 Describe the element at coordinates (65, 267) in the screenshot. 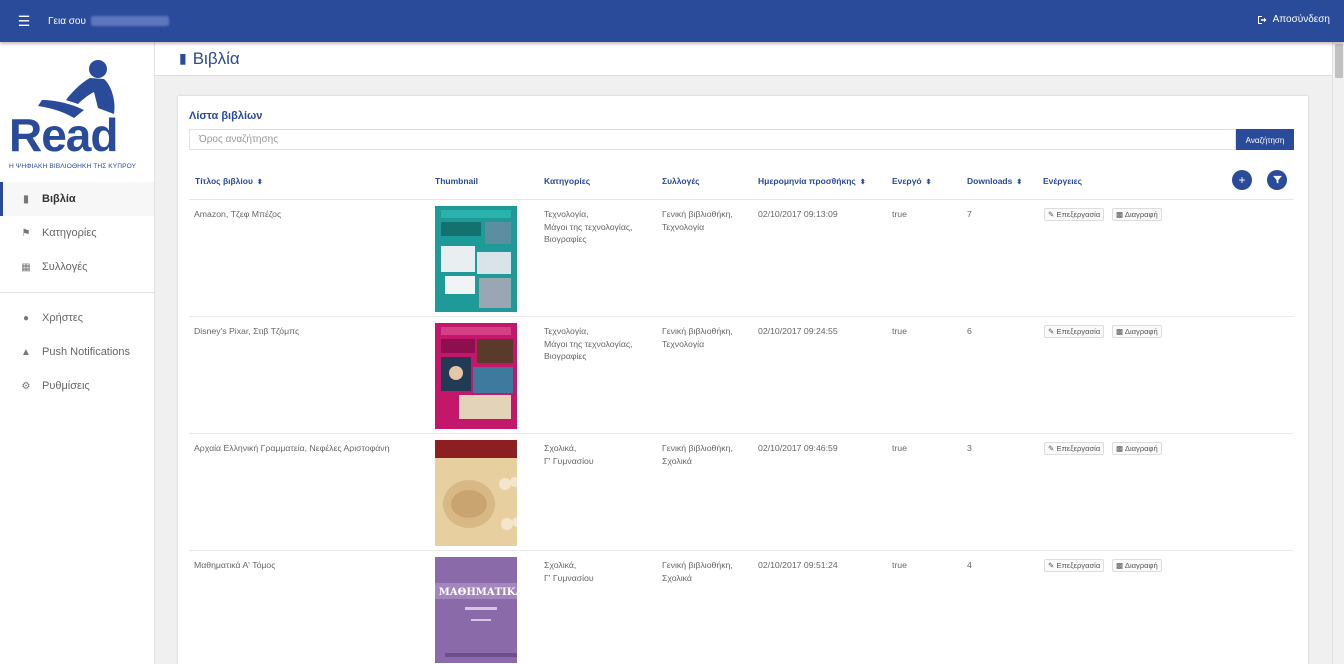

I see `sidebar-item-label: Συλλογές` at that location.